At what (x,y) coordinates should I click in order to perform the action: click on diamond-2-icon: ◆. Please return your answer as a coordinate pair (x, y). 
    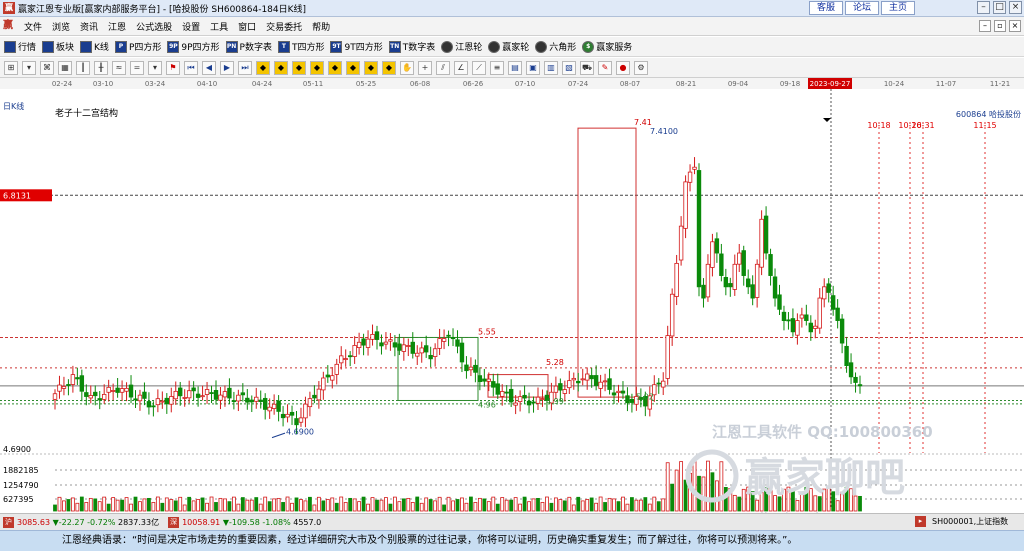
    Looking at the image, I should click on (281, 67).